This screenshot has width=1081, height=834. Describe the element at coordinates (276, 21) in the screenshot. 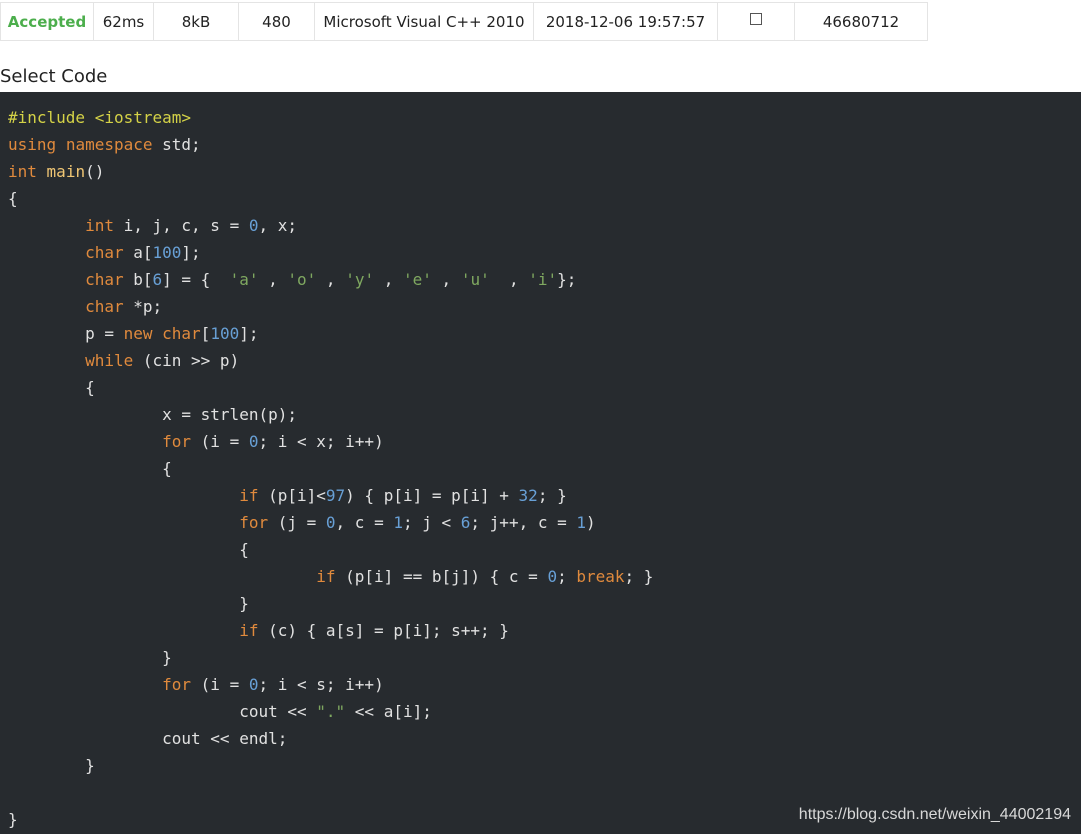

I see `code-length-cell: 480` at that location.